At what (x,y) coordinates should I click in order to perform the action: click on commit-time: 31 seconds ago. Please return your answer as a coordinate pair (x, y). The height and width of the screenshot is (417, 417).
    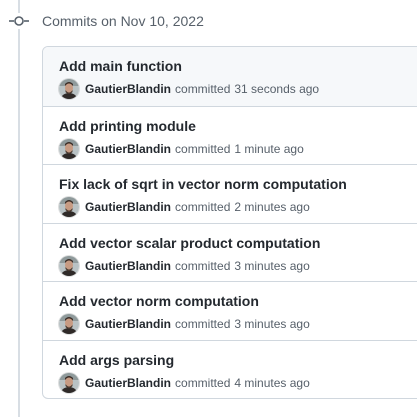
    Looking at the image, I should click on (277, 89).